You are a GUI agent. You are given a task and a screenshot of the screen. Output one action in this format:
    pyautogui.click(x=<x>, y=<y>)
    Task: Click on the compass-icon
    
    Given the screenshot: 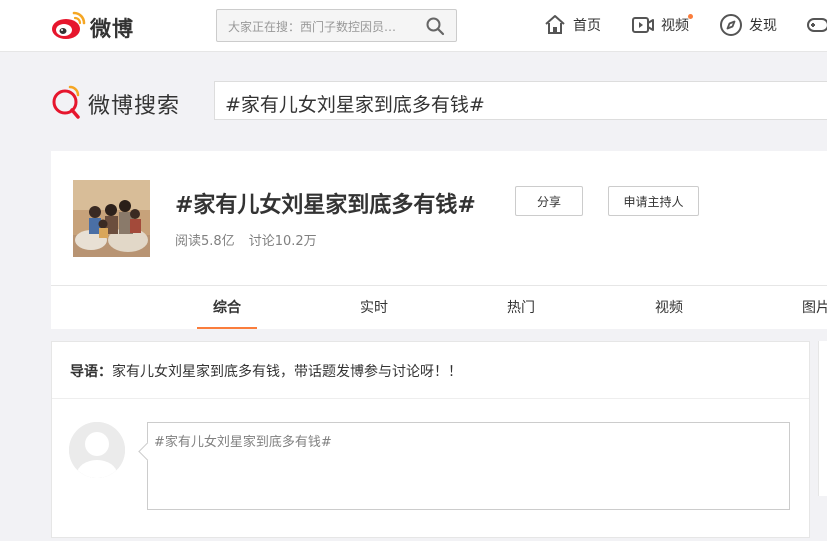 What is the action you would take?
    pyautogui.click(x=731, y=25)
    